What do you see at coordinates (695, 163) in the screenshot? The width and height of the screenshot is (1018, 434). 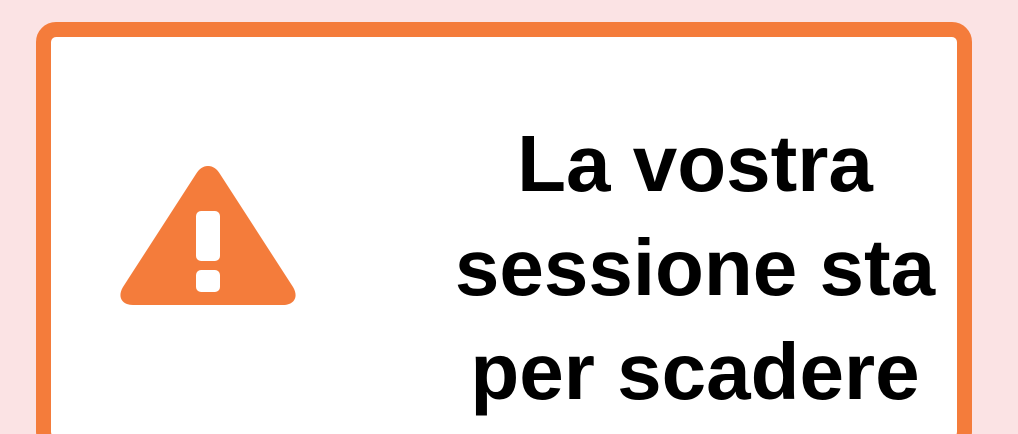 I see `message-line-1: La vostra` at bounding box center [695, 163].